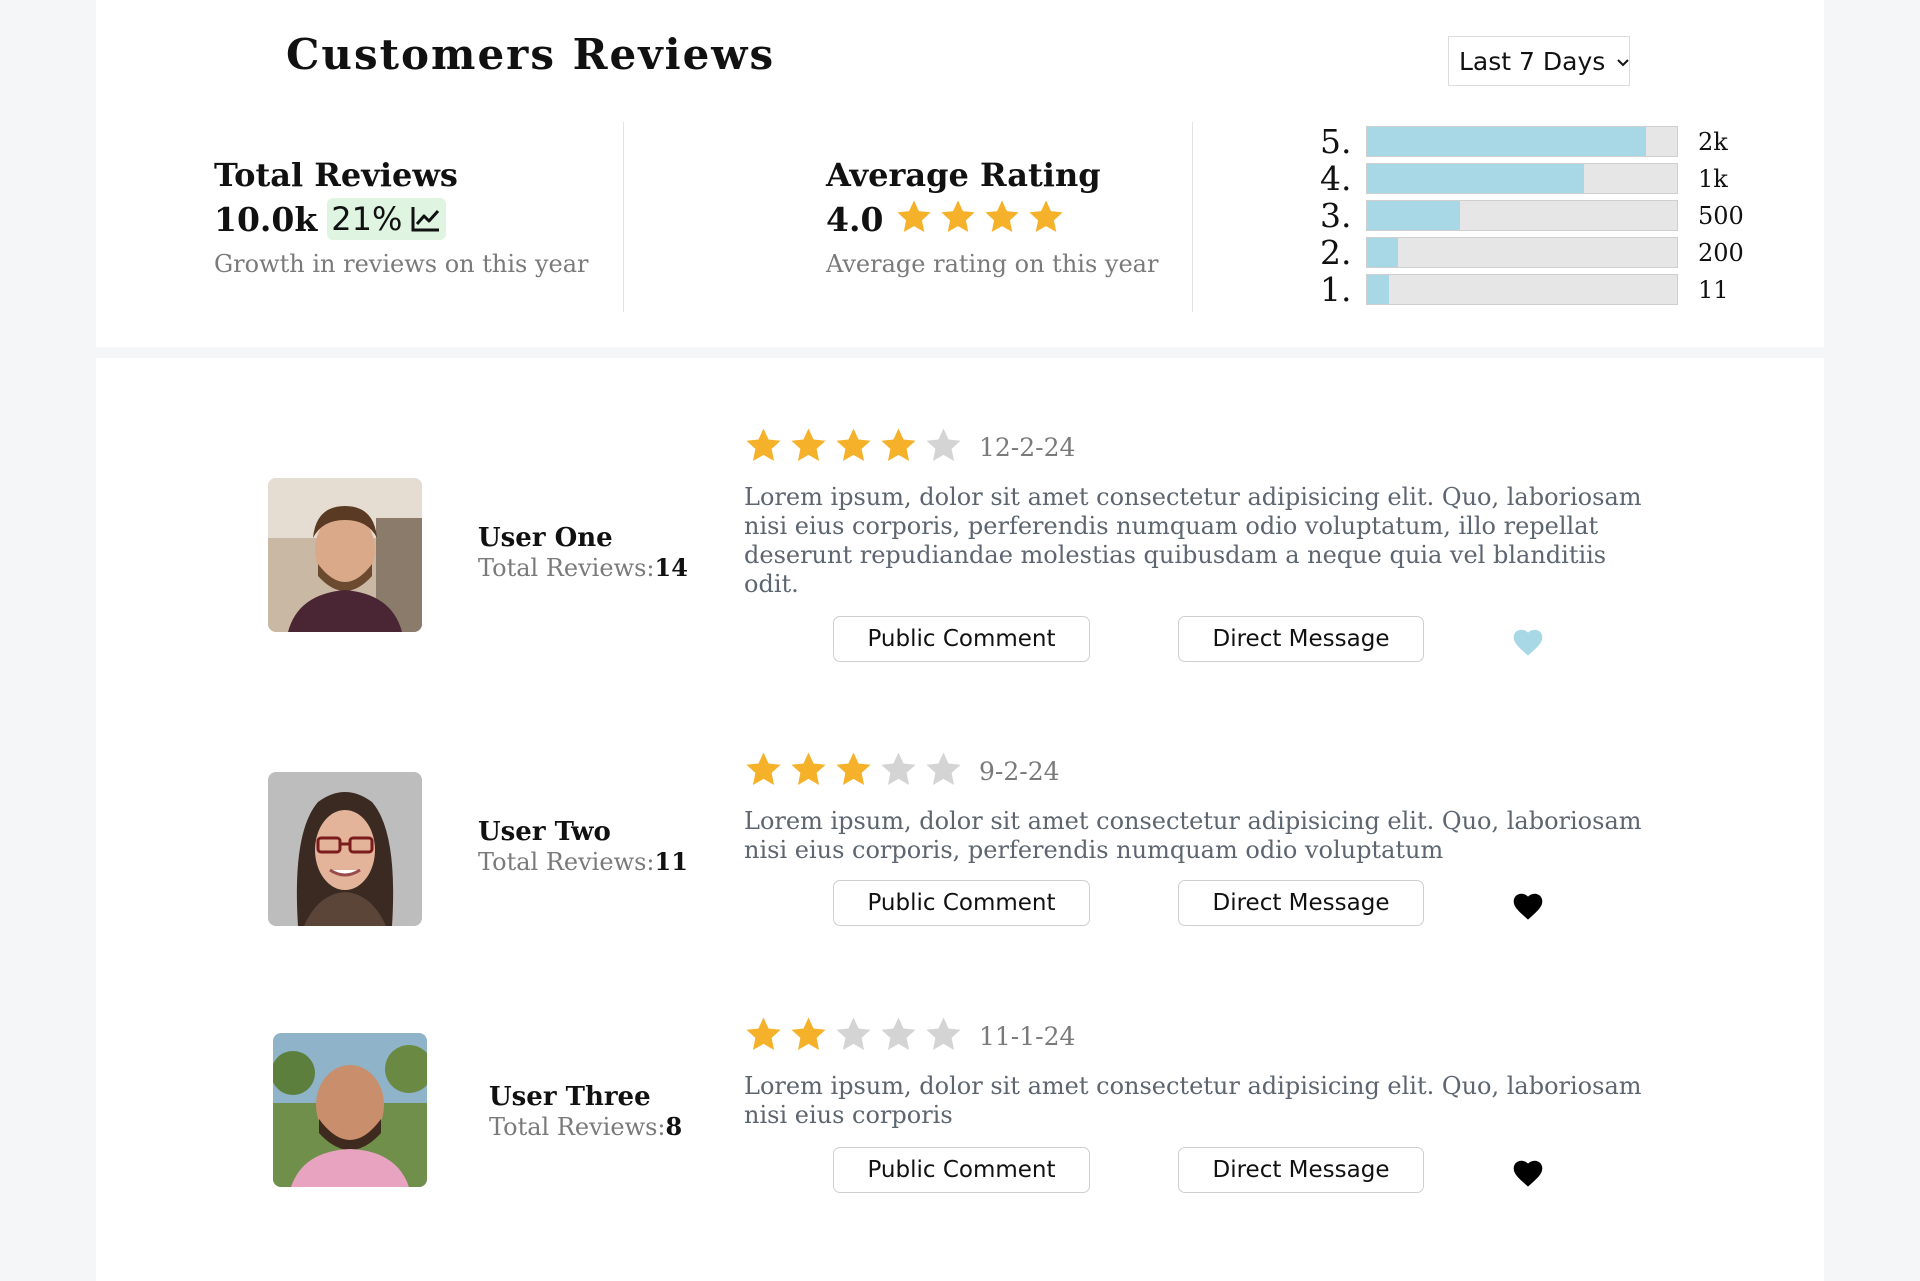 The image size is (1920, 1281). I want to click on rating-bar-row: 3. 500, so click(1532, 215).